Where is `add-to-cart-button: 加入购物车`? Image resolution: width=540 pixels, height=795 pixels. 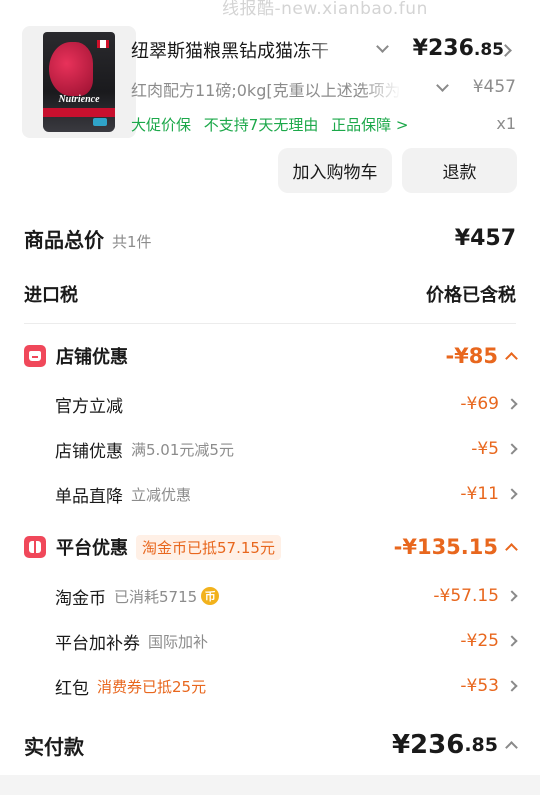 add-to-cart-button: 加入购物车 is located at coordinates (335, 170).